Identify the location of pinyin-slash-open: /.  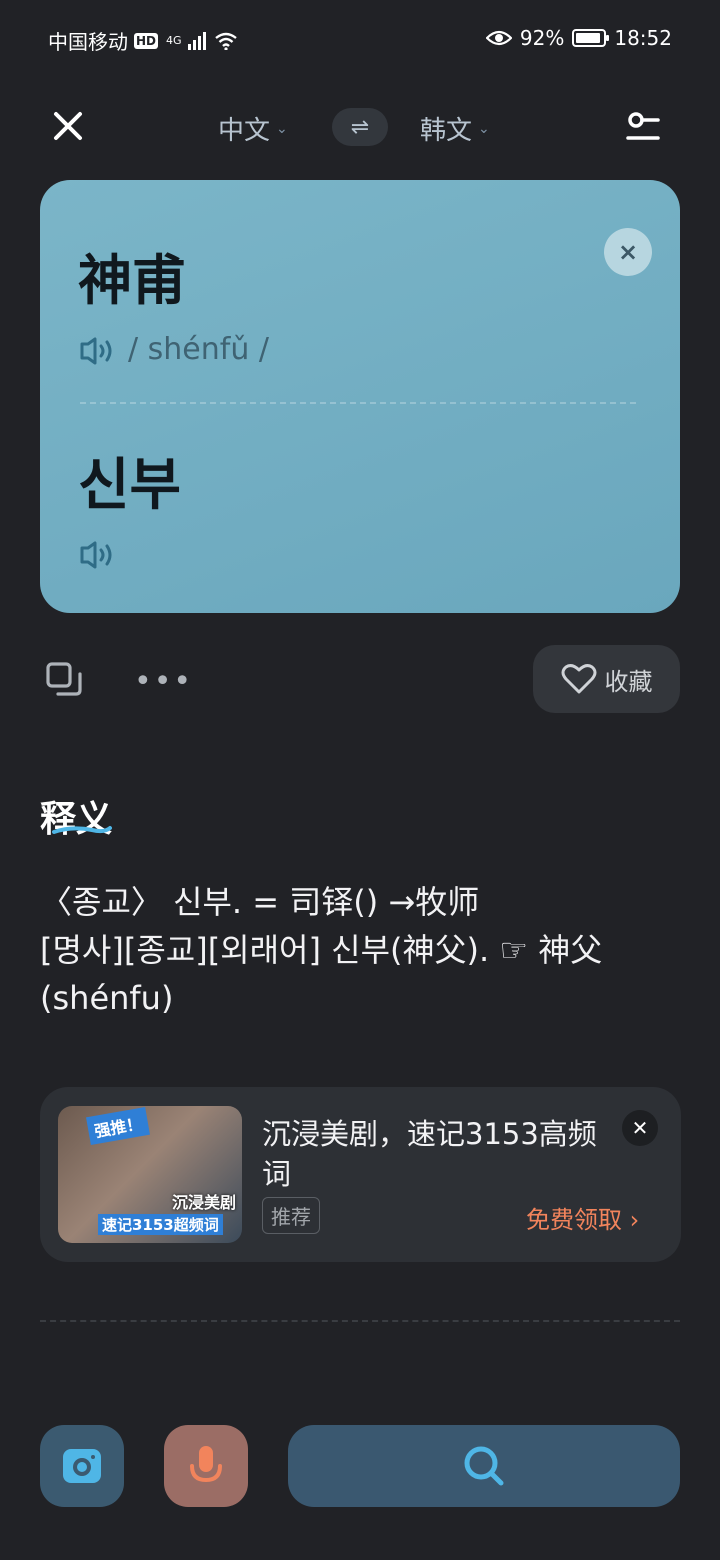
(133, 349).